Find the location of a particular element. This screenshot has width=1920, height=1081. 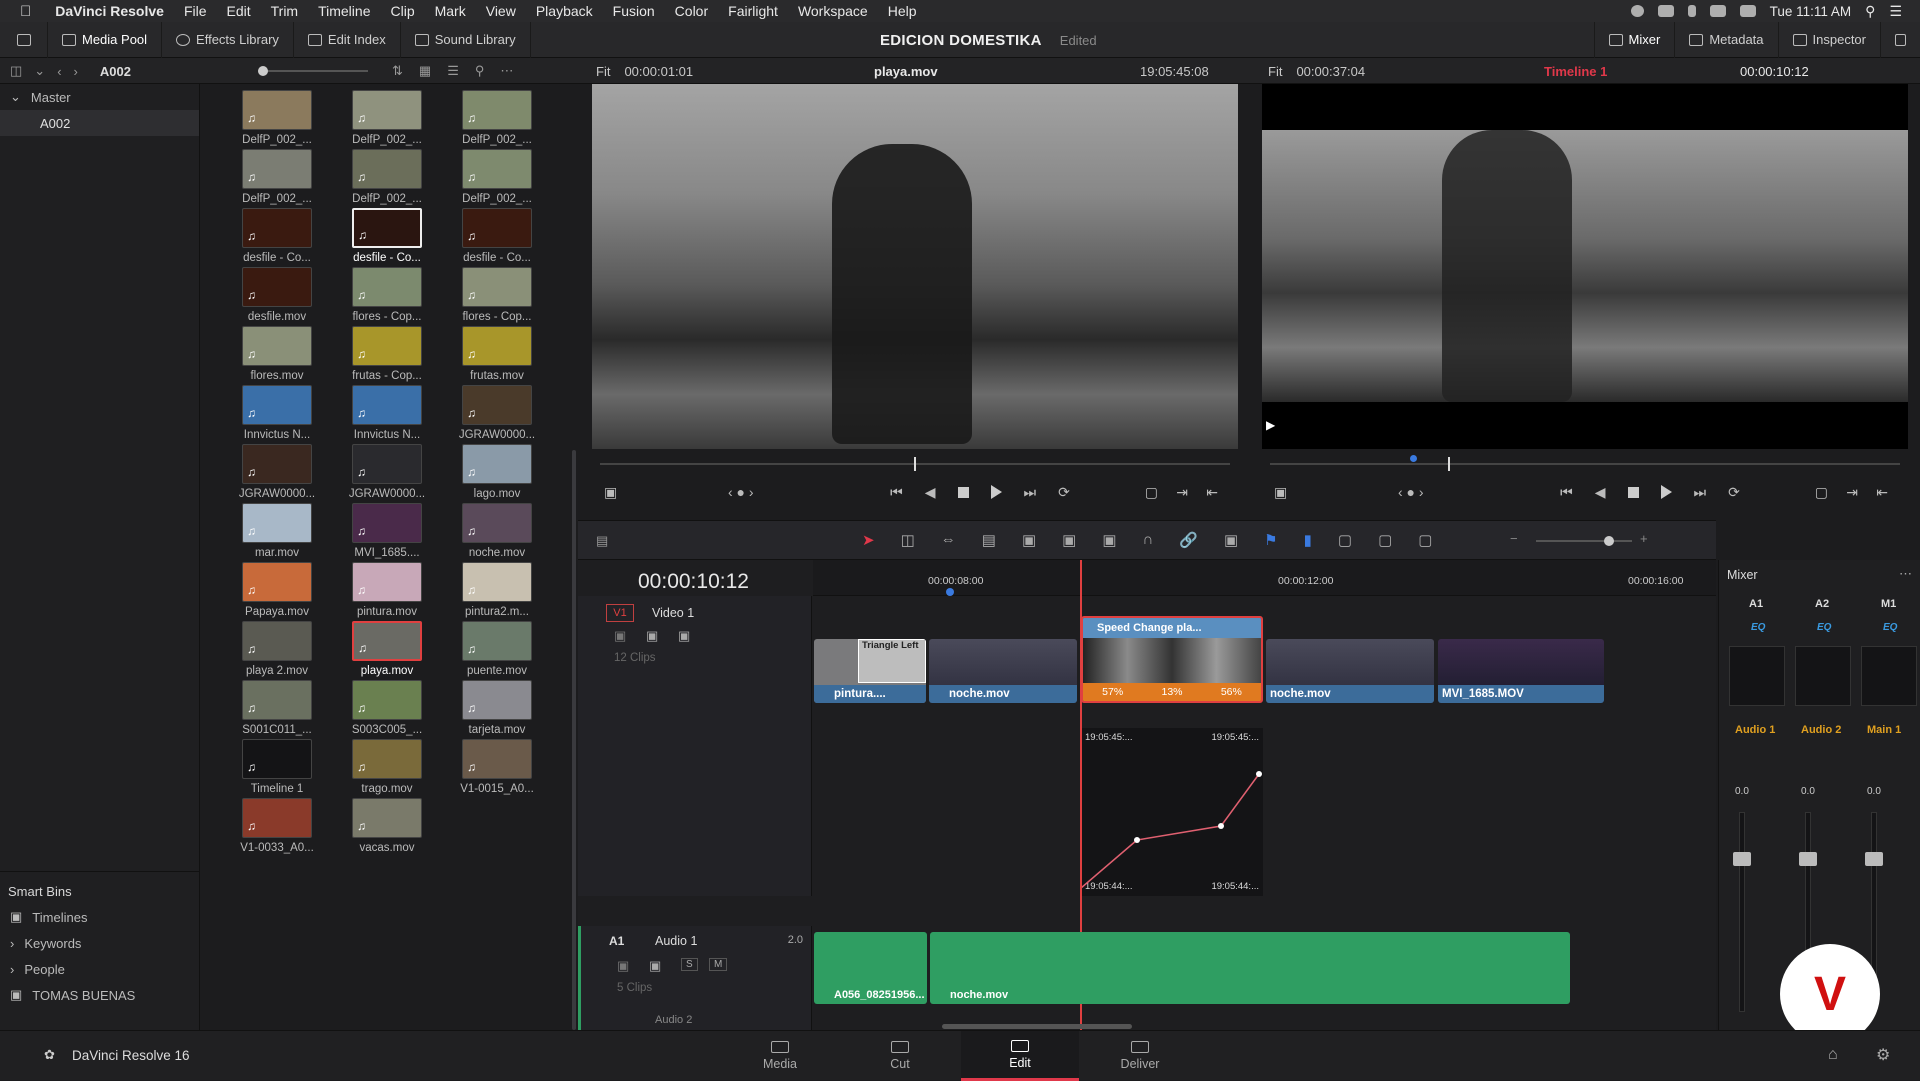

menu-view: View is located at coordinates (501, 11).